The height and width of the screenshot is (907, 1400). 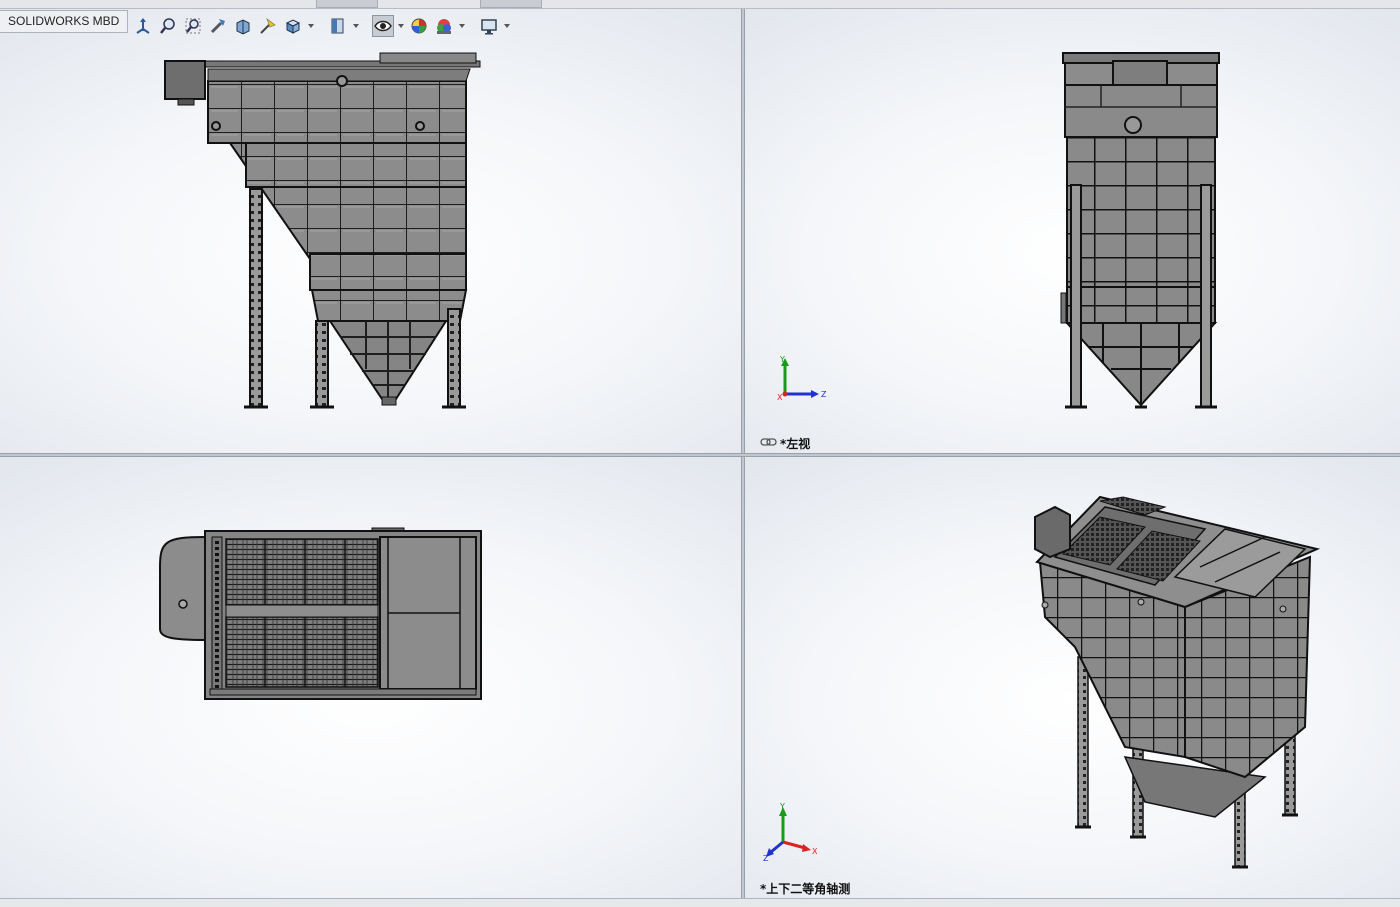 I want to click on hide-show-items-icon, so click(x=383, y=26).